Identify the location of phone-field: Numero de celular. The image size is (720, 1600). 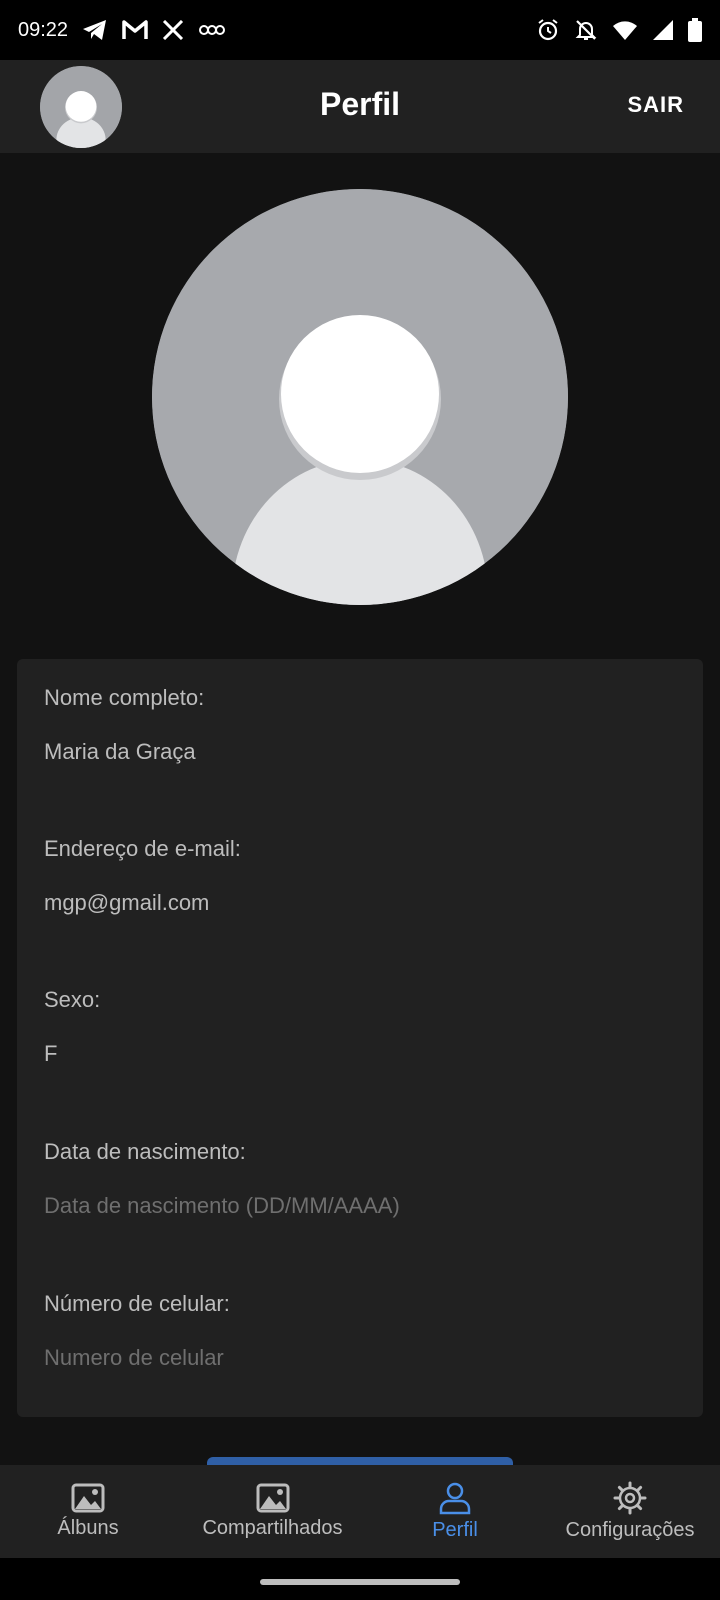
(134, 1358).